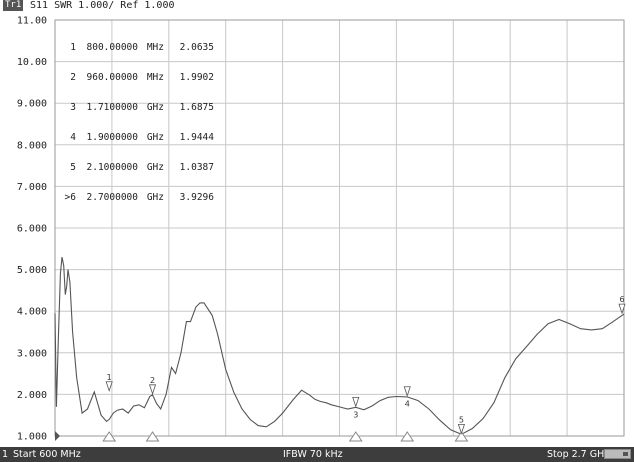 Image resolution: width=634 pixels, height=462 pixels. I want to click on marker-label: 6, so click(621, 299).